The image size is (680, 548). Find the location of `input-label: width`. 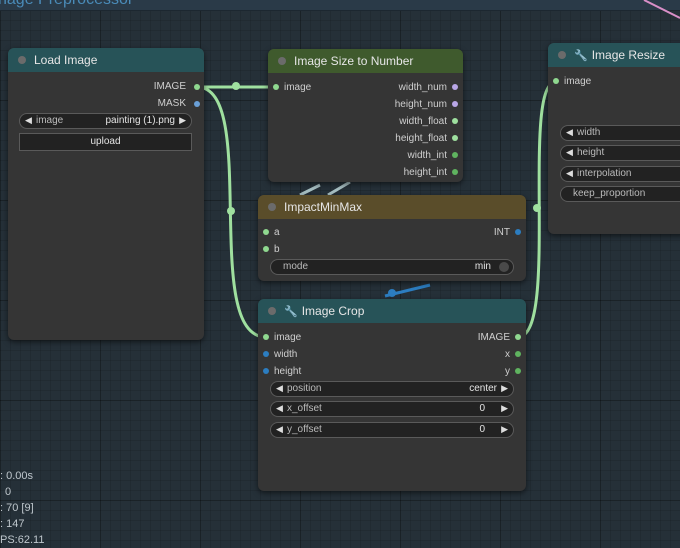

input-label: width is located at coordinates (286, 354).